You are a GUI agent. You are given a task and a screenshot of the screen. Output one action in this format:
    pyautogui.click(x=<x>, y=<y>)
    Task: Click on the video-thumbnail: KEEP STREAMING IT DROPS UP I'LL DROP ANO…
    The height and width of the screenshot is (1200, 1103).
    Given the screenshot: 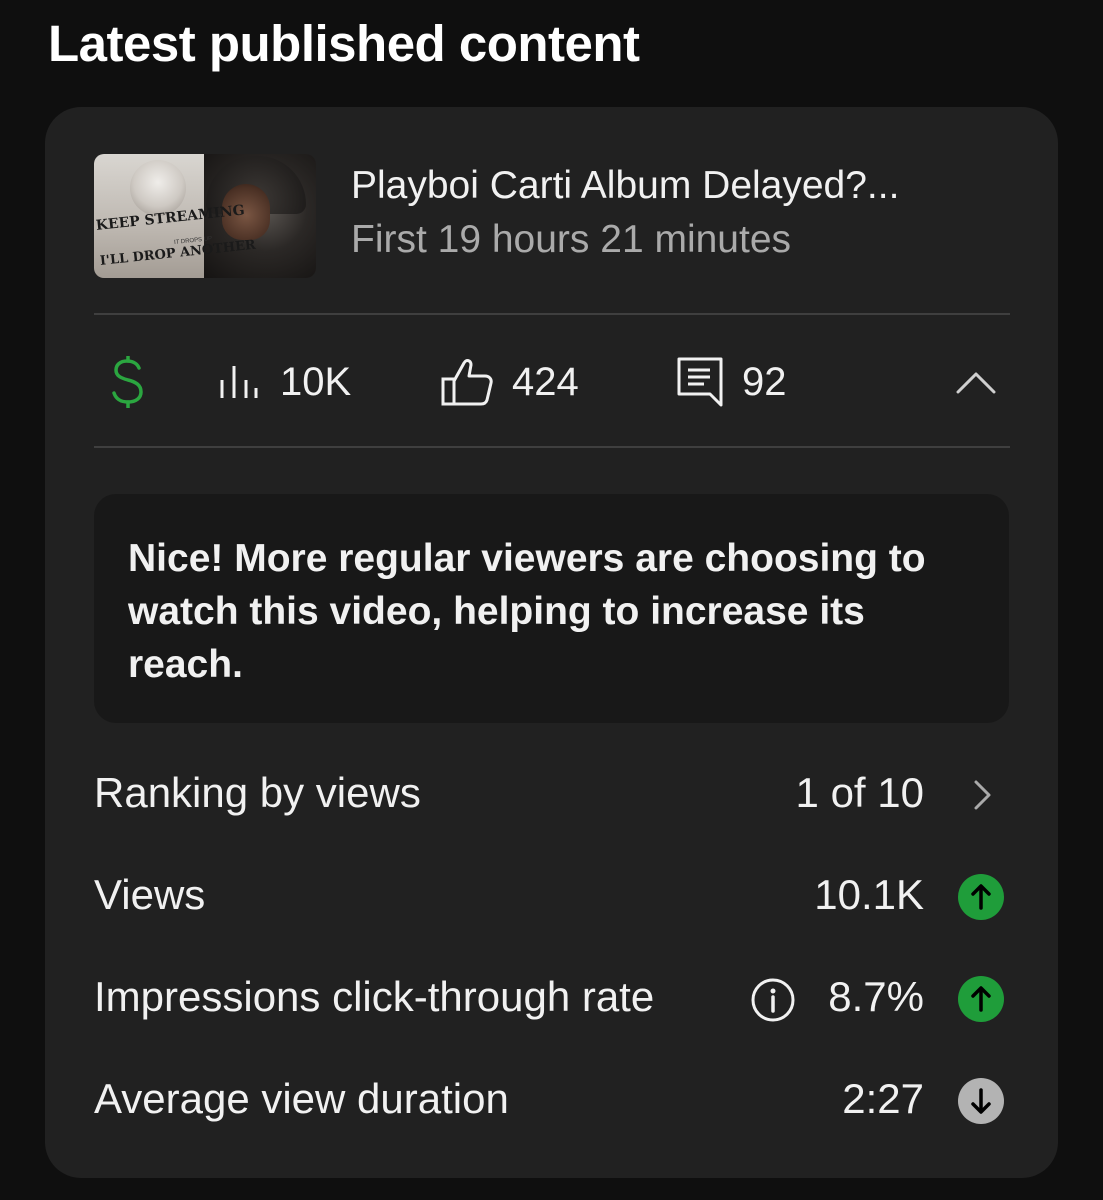 What is the action you would take?
    pyautogui.click(x=205, y=216)
    